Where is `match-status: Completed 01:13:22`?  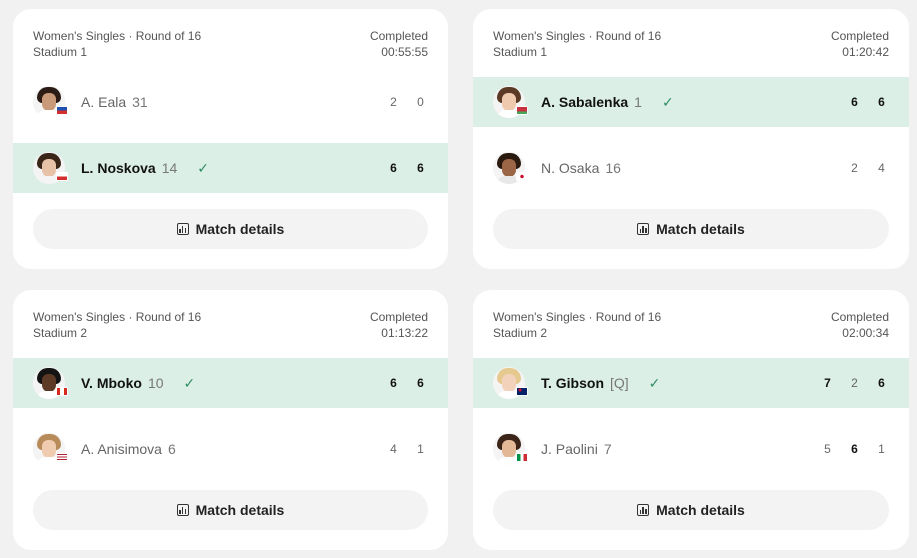 match-status: Completed 01:13:22 is located at coordinates (399, 325).